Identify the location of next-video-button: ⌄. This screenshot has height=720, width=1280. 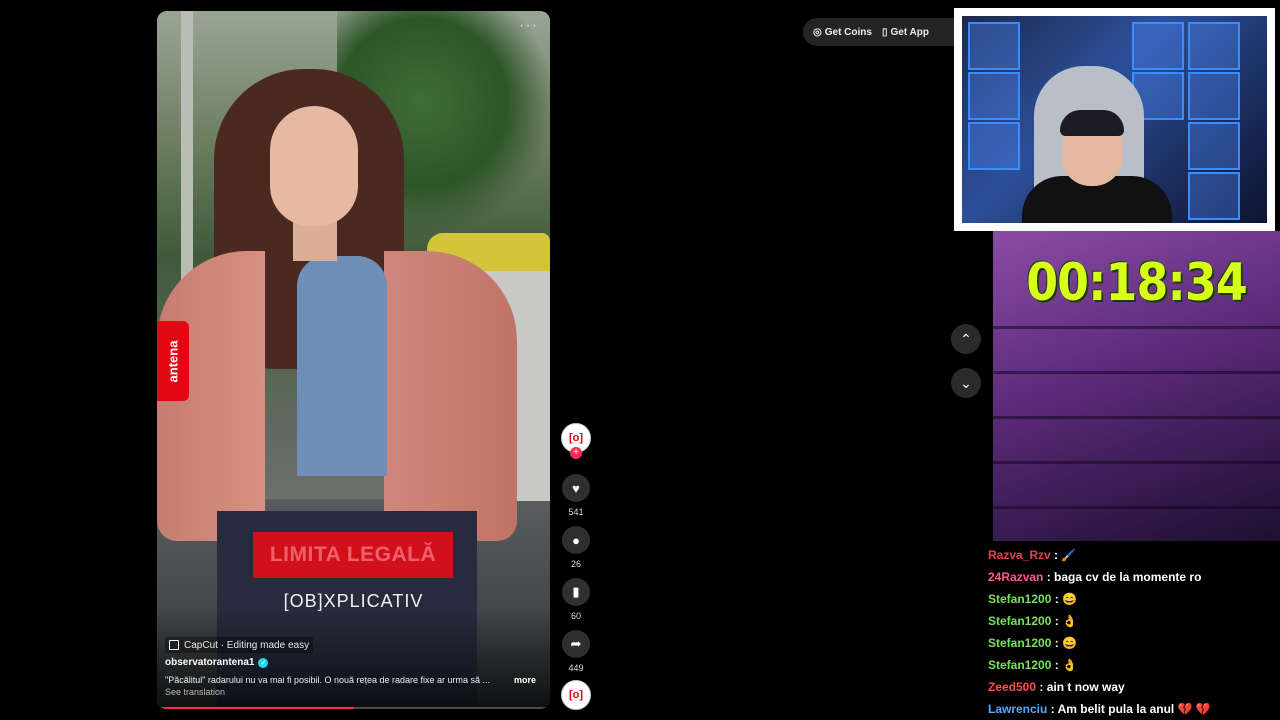
(966, 383).